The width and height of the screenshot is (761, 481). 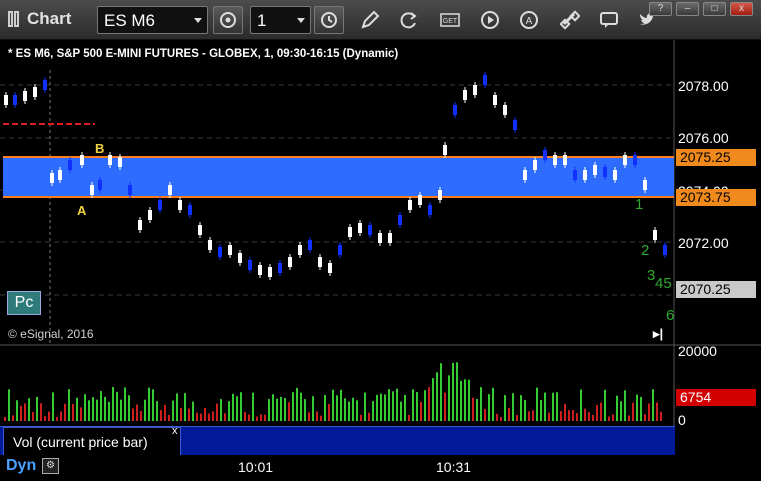 I want to click on band-upper-price-tag: 2075.25, so click(x=716, y=157).